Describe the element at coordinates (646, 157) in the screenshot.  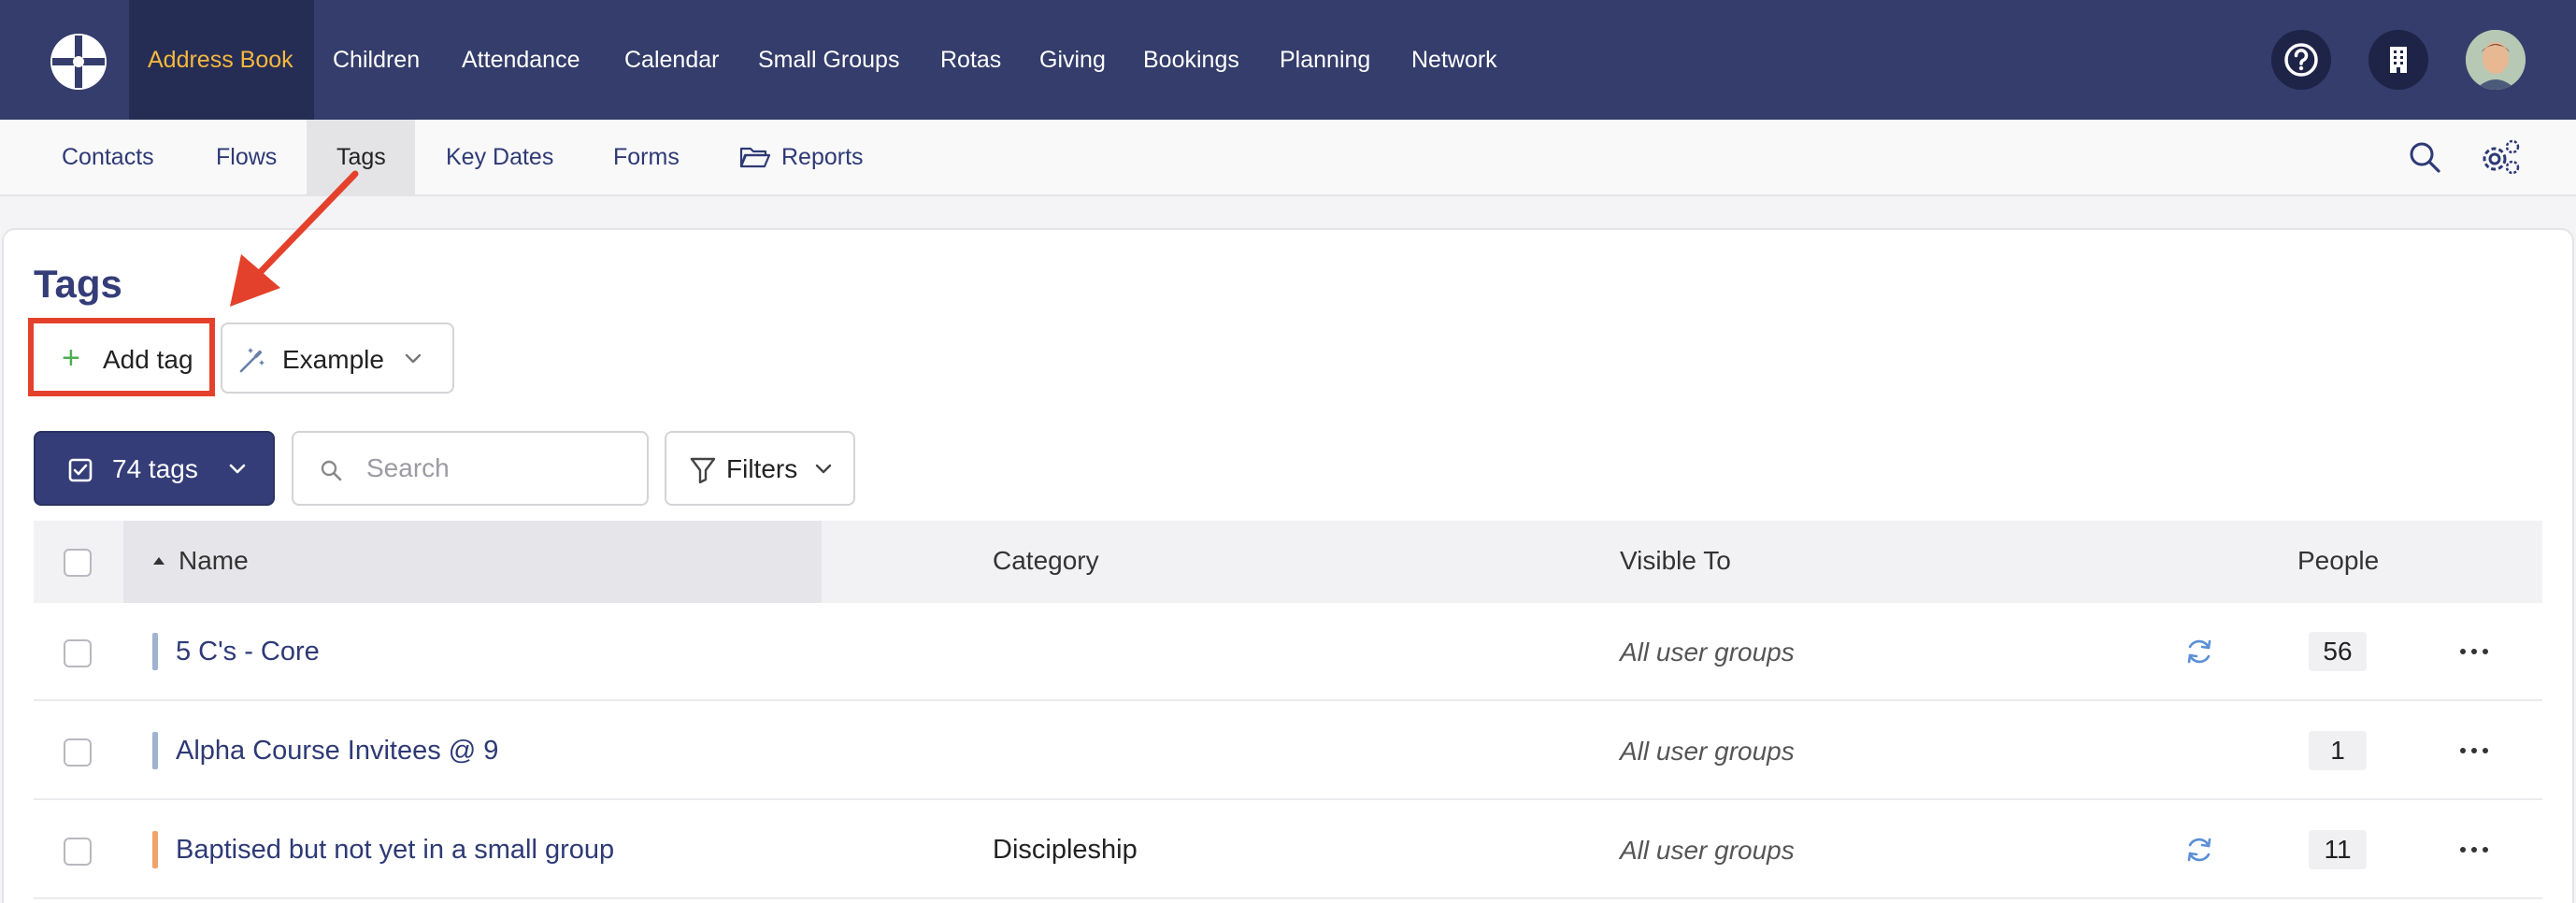
I see `tab-forms: Forms` at that location.